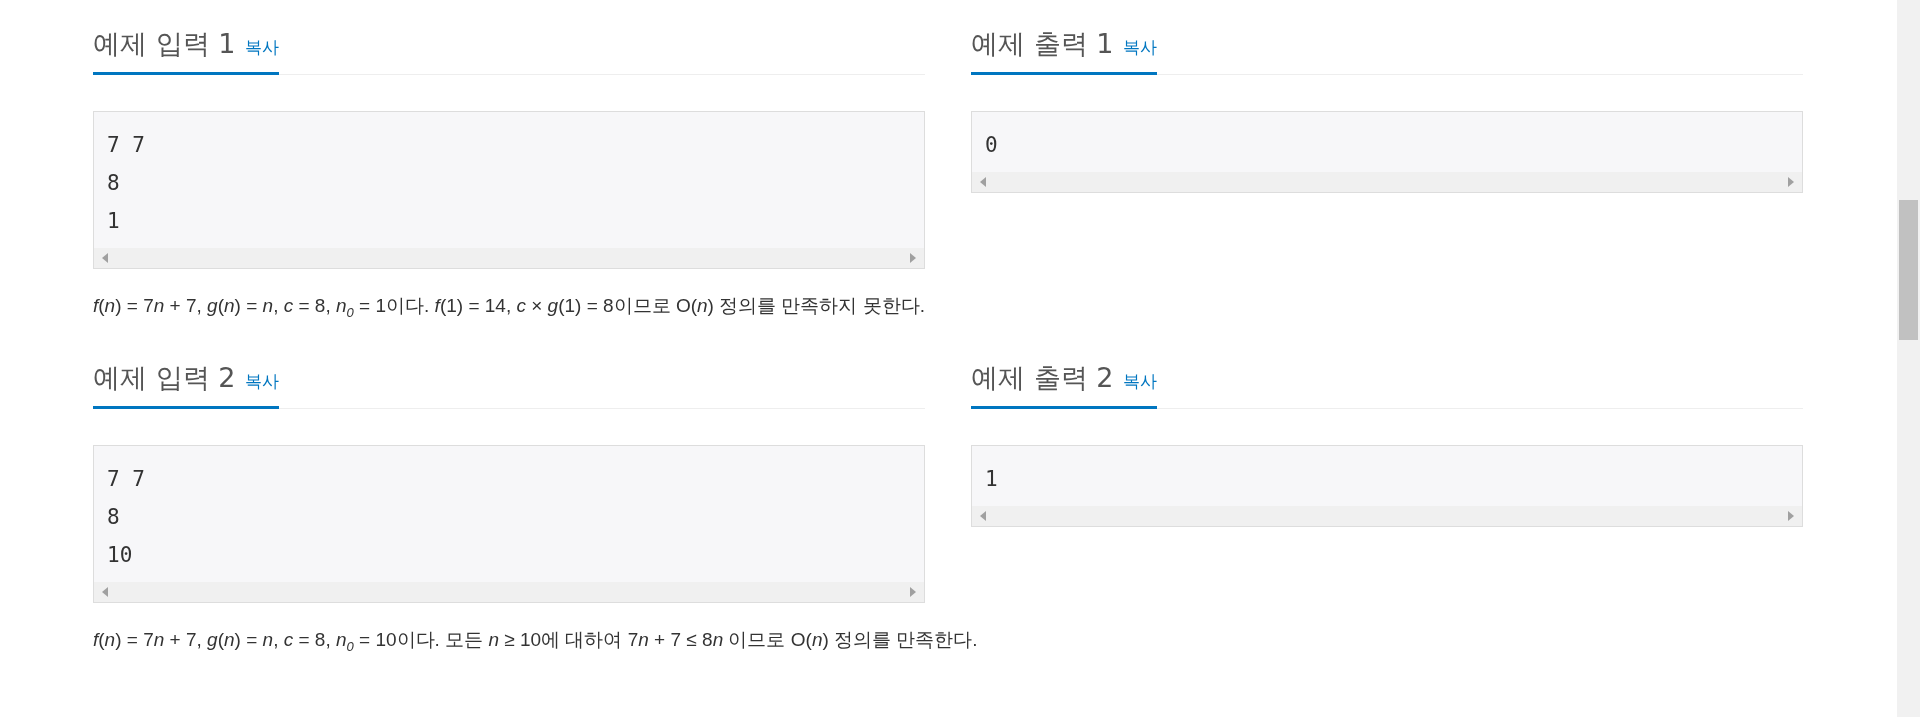  What do you see at coordinates (164, 377) in the screenshot?
I see `section-title: 예제 입력 2` at bounding box center [164, 377].